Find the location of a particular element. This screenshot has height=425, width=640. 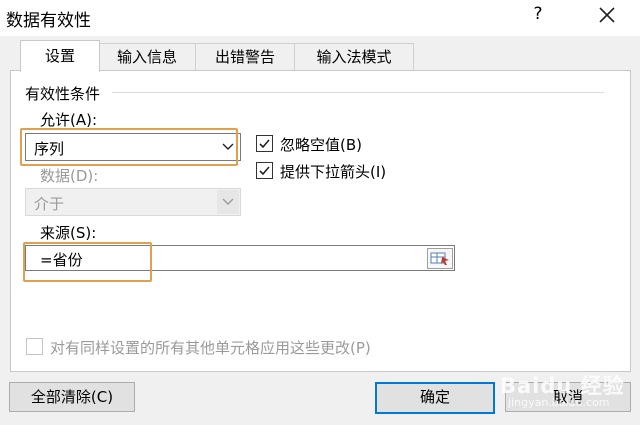

allow-dropdown-button is located at coordinates (228, 147).